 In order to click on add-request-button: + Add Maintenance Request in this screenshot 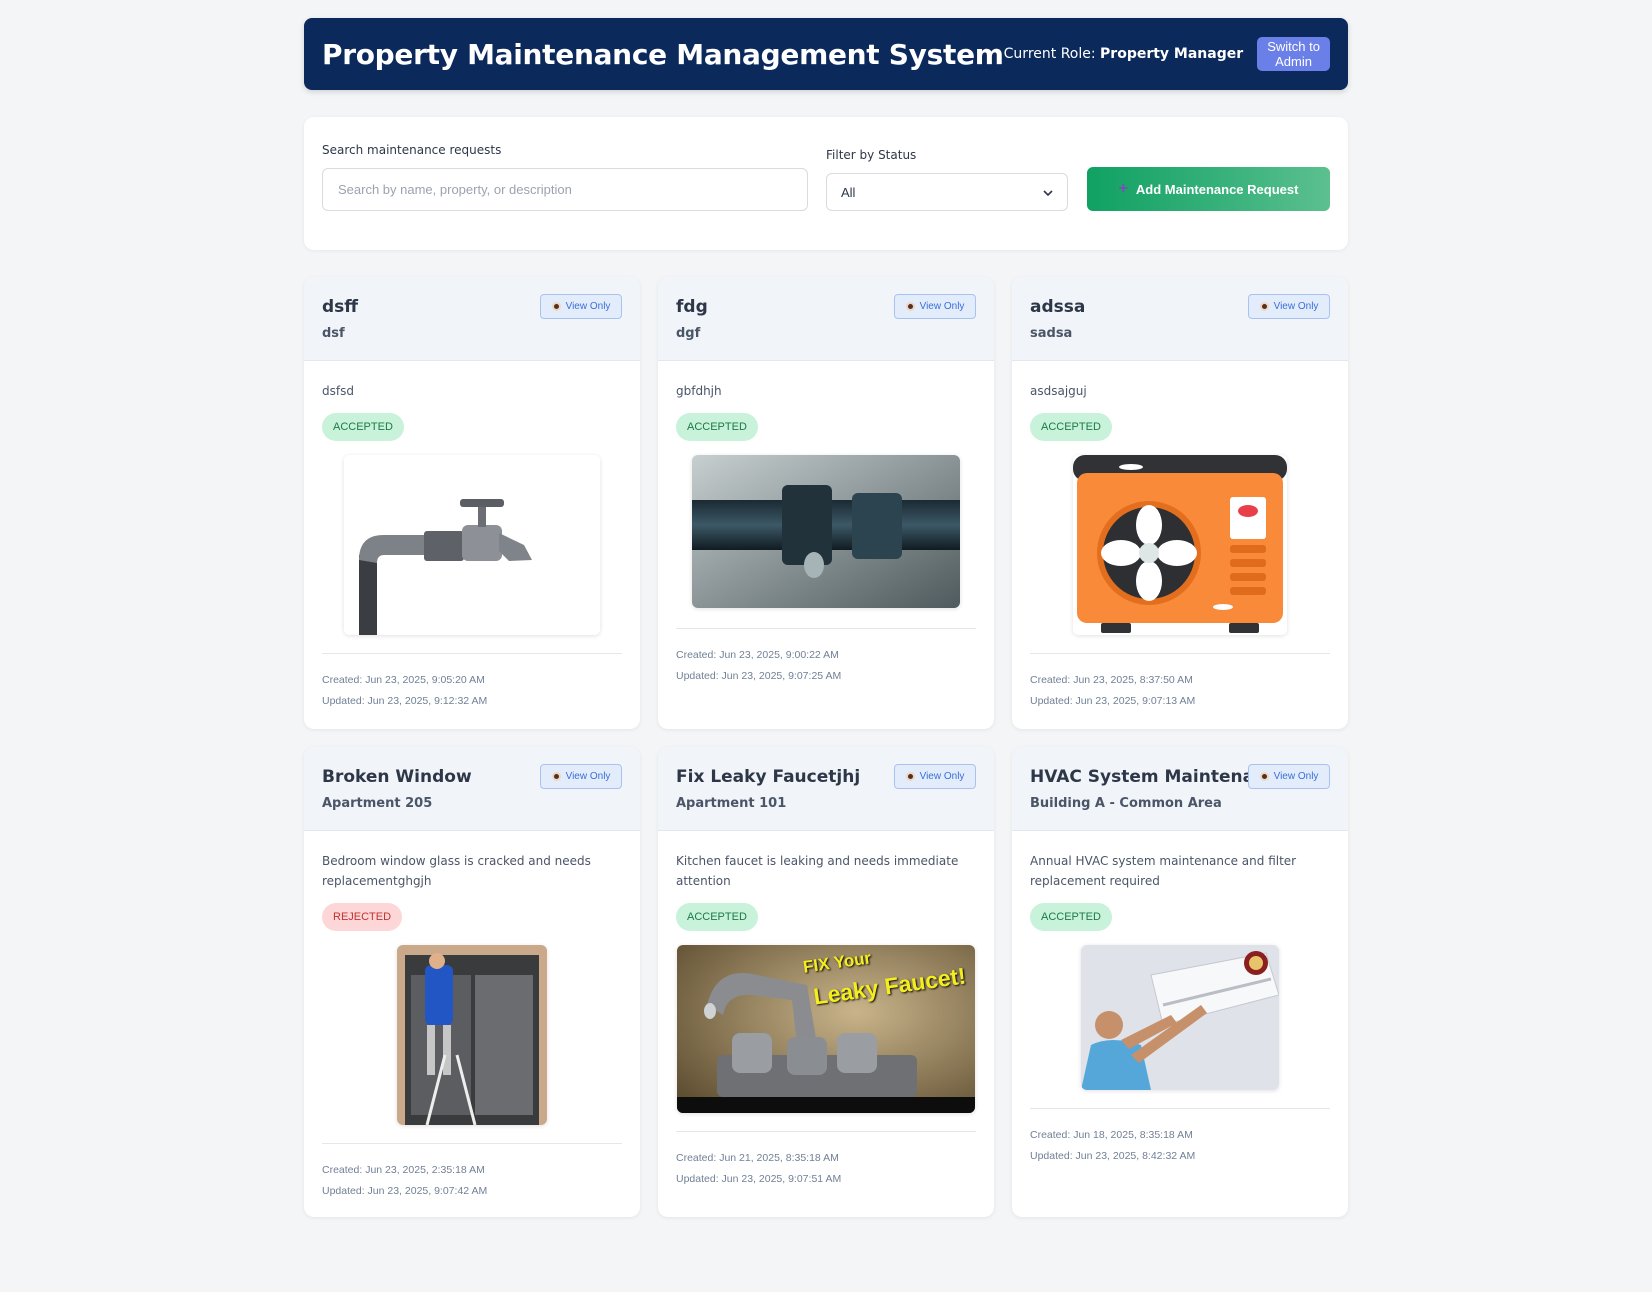, I will do `click(1208, 189)`.